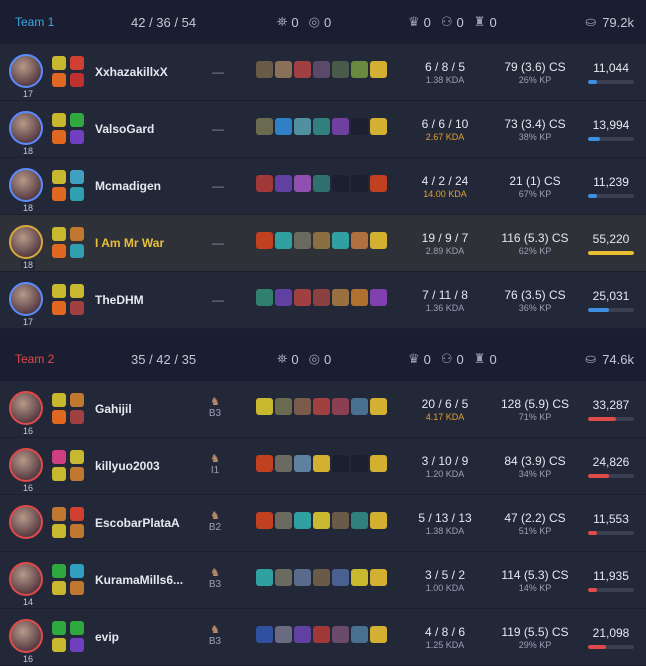 The height and width of the screenshot is (666, 646). Describe the element at coordinates (129, 243) in the screenshot. I see `summoner-name: I Am Mr War` at that location.